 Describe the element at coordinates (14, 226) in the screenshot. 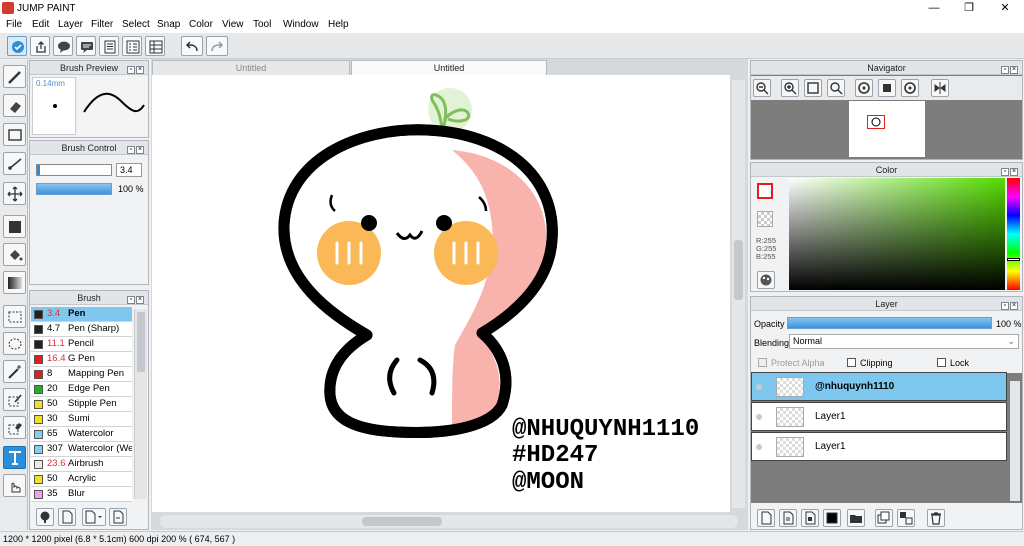

I see `fill-rect-tool` at that location.